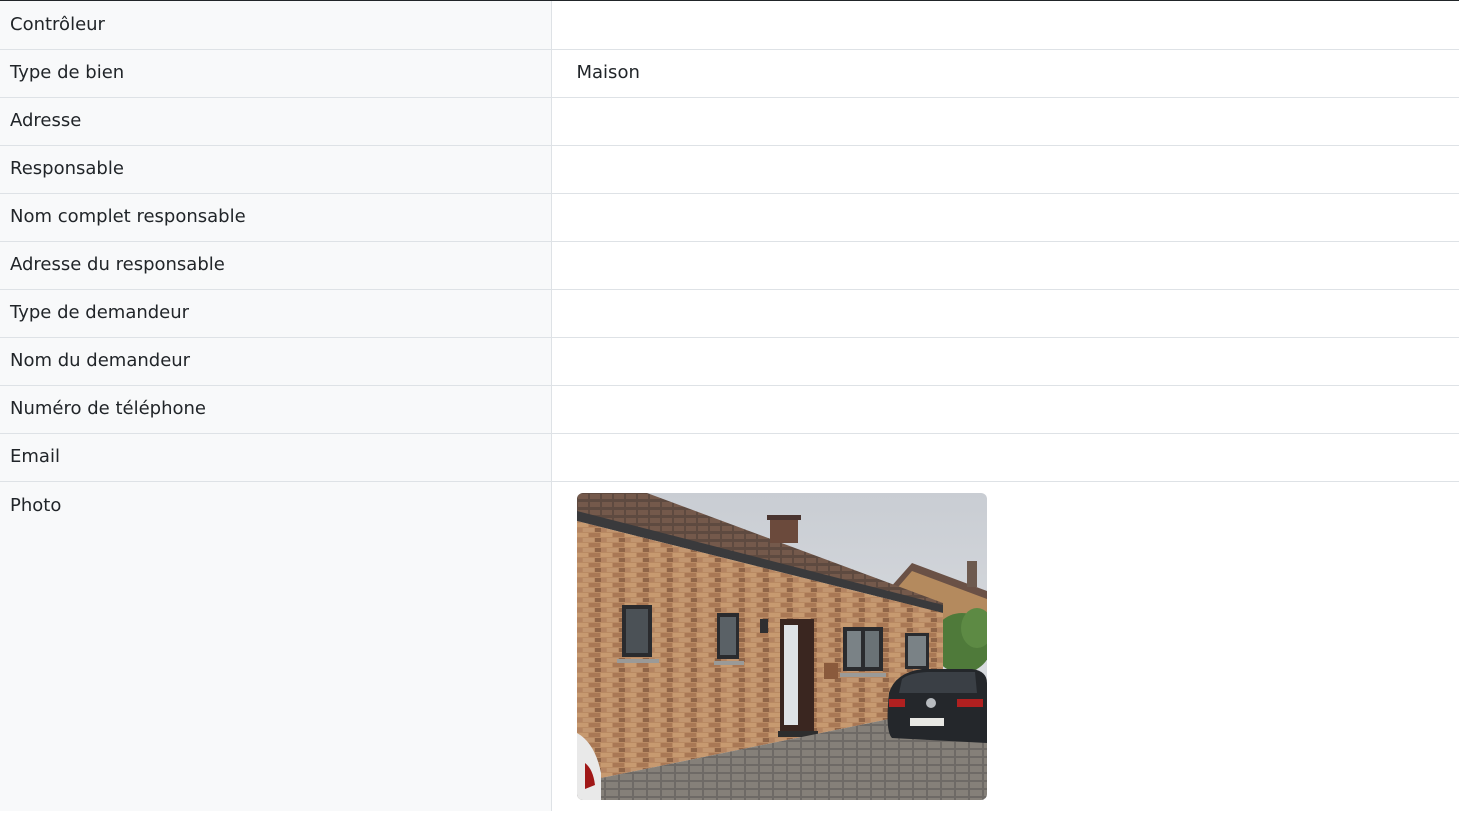 This screenshot has width=1459, height=818. What do you see at coordinates (1005, 457) in the screenshot?
I see `value-email` at bounding box center [1005, 457].